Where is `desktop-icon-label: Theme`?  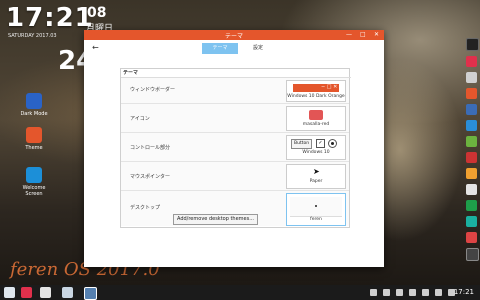
desktop-icon-label: Theme is located at coordinates (34, 148).